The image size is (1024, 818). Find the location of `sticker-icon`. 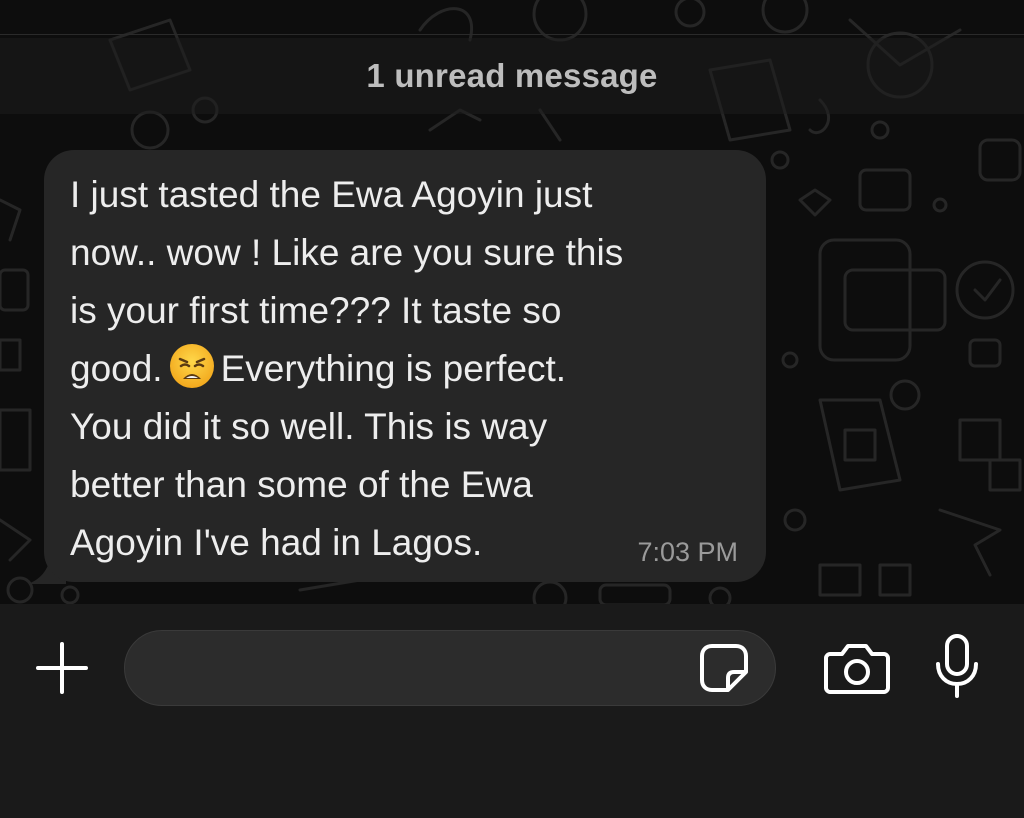

sticker-icon is located at coordinates (724, 668).